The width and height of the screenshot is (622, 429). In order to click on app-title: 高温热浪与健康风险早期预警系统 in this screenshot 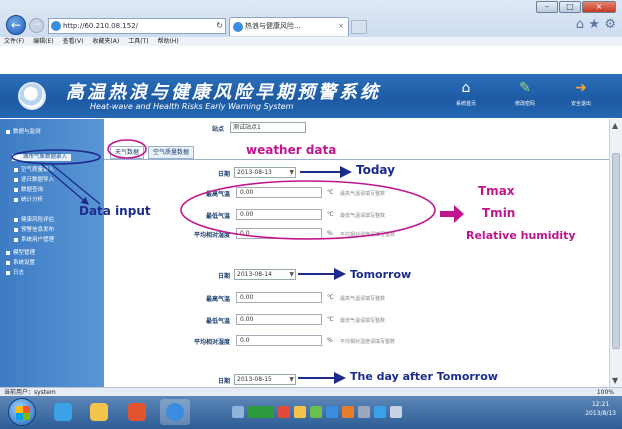, I will do `click(223, 92)`.